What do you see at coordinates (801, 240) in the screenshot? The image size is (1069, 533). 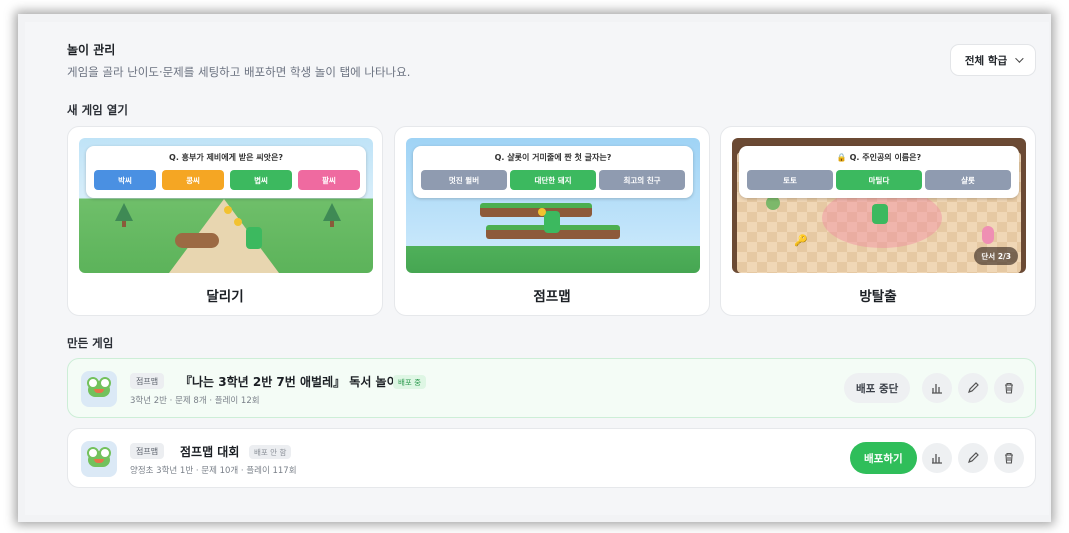 I see `key-icon: 🔑` at bounding box center [801, 240].